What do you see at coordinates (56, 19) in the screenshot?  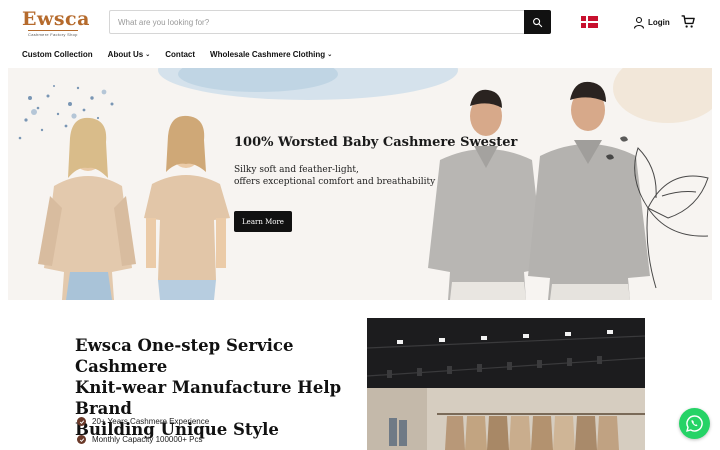 I see `logo-wordmark: Ewsca` at bounding box center [56, 19].